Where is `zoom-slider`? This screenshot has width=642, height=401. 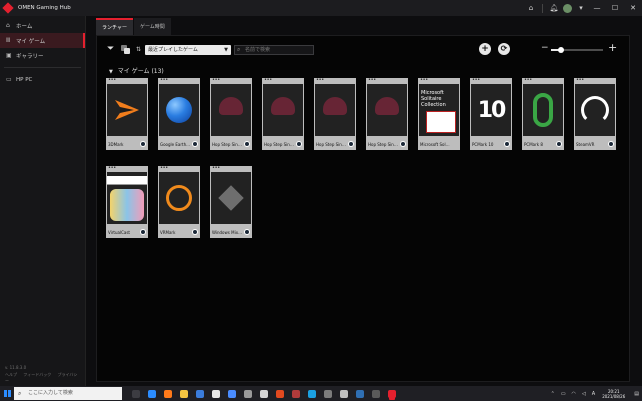 zoom-slider is located at coordinates (577, 50).